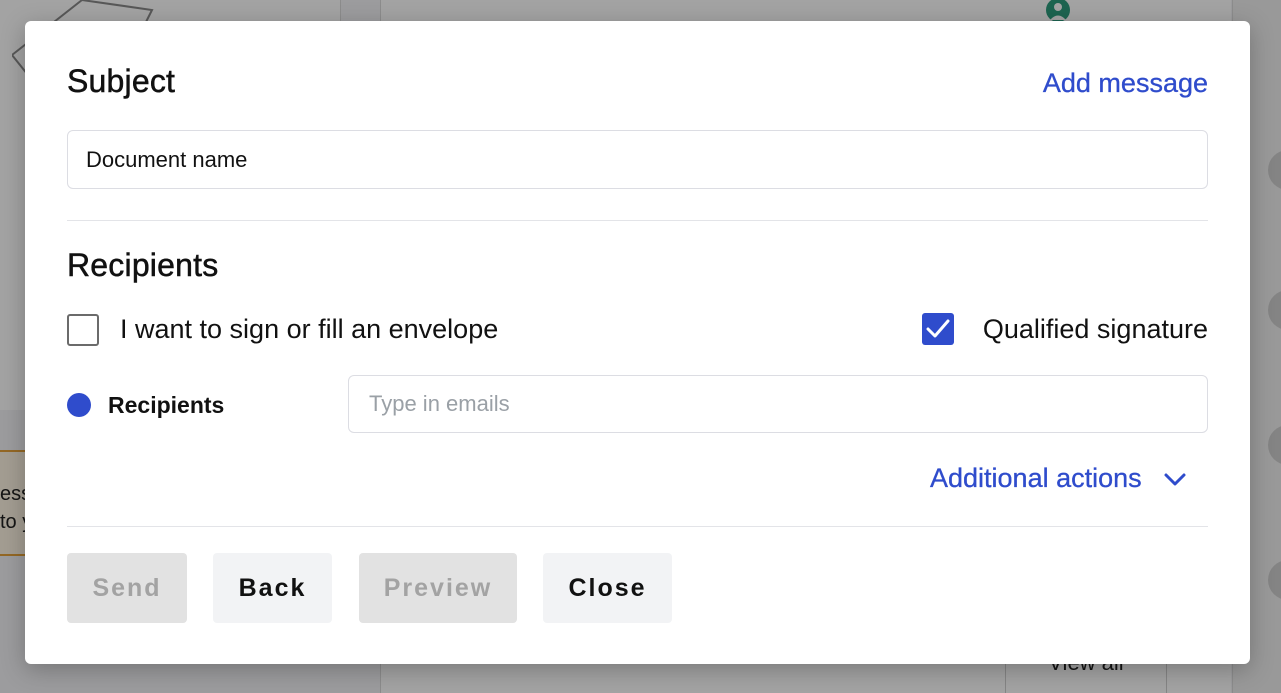 This screenshot has width=1281, height=693. Describe the element at coordinates (1036, 478) in the screenshot. I see `additional-actions-label: Additional actions` at that location.